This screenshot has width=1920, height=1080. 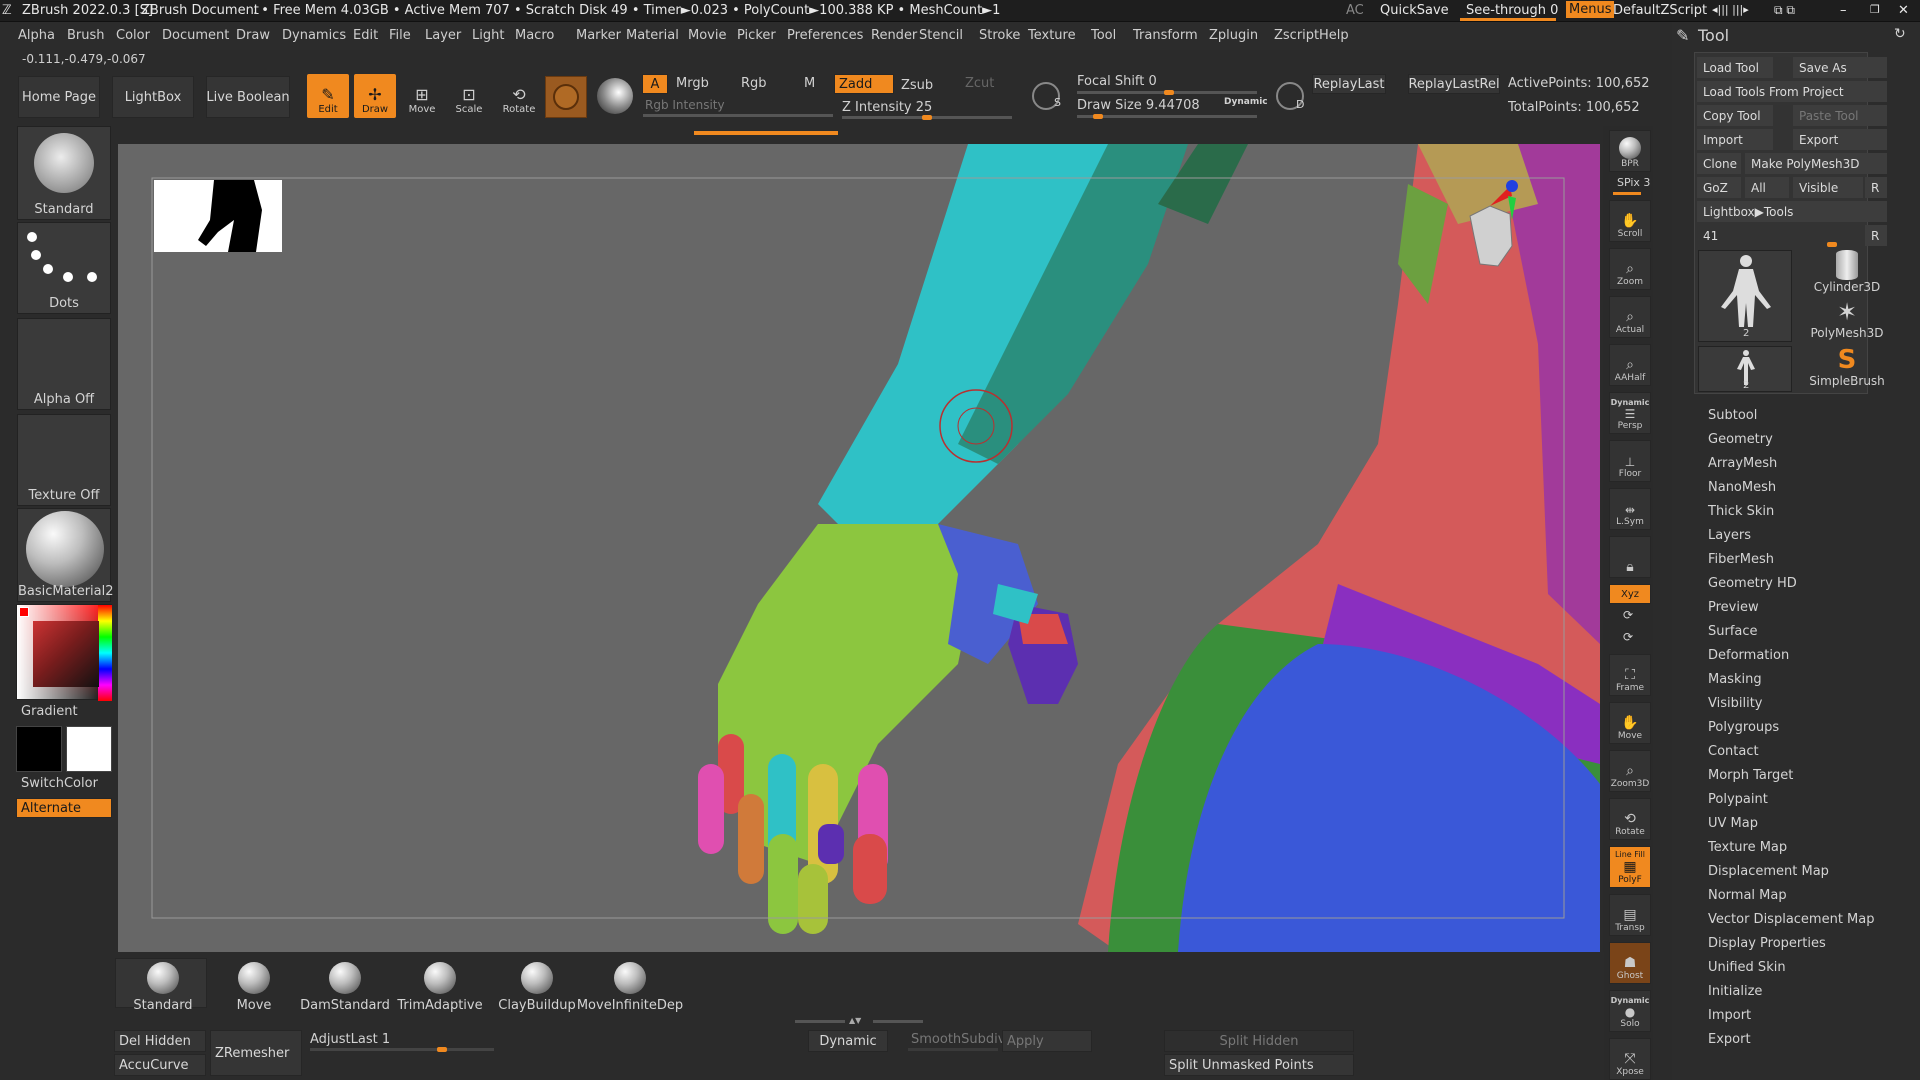 What do you see at coordinates (1745, 296) in the screenshot?
I see `current-tool-thumbnail: 2` at bounding box center [1745, 296].